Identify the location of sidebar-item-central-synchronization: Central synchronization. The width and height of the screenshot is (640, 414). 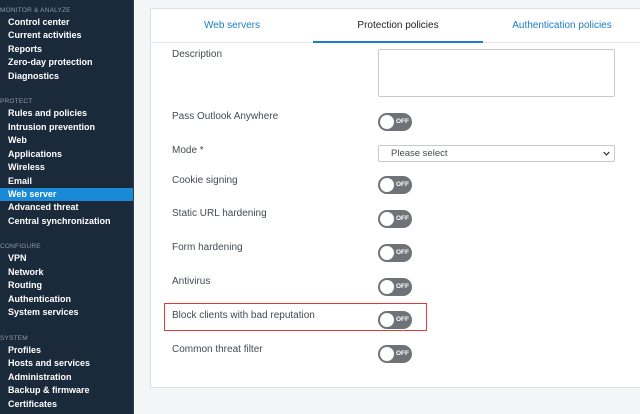
(67, 221).